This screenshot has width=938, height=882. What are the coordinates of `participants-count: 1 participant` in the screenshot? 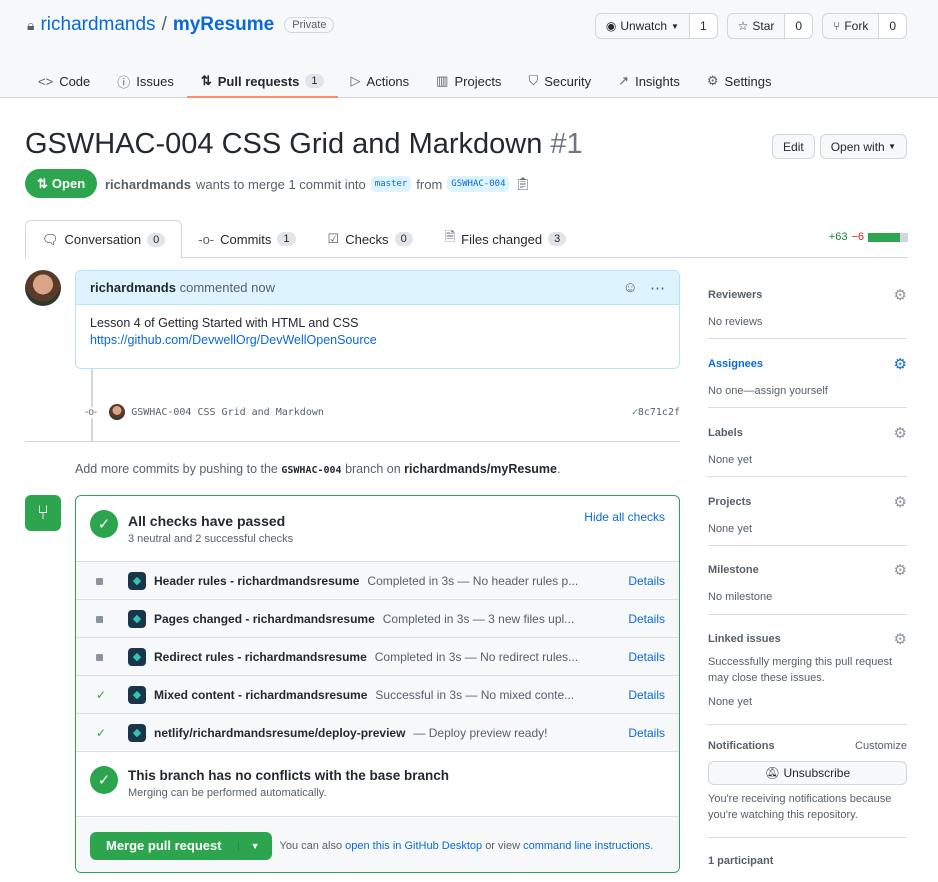 It's located at (741, 861).